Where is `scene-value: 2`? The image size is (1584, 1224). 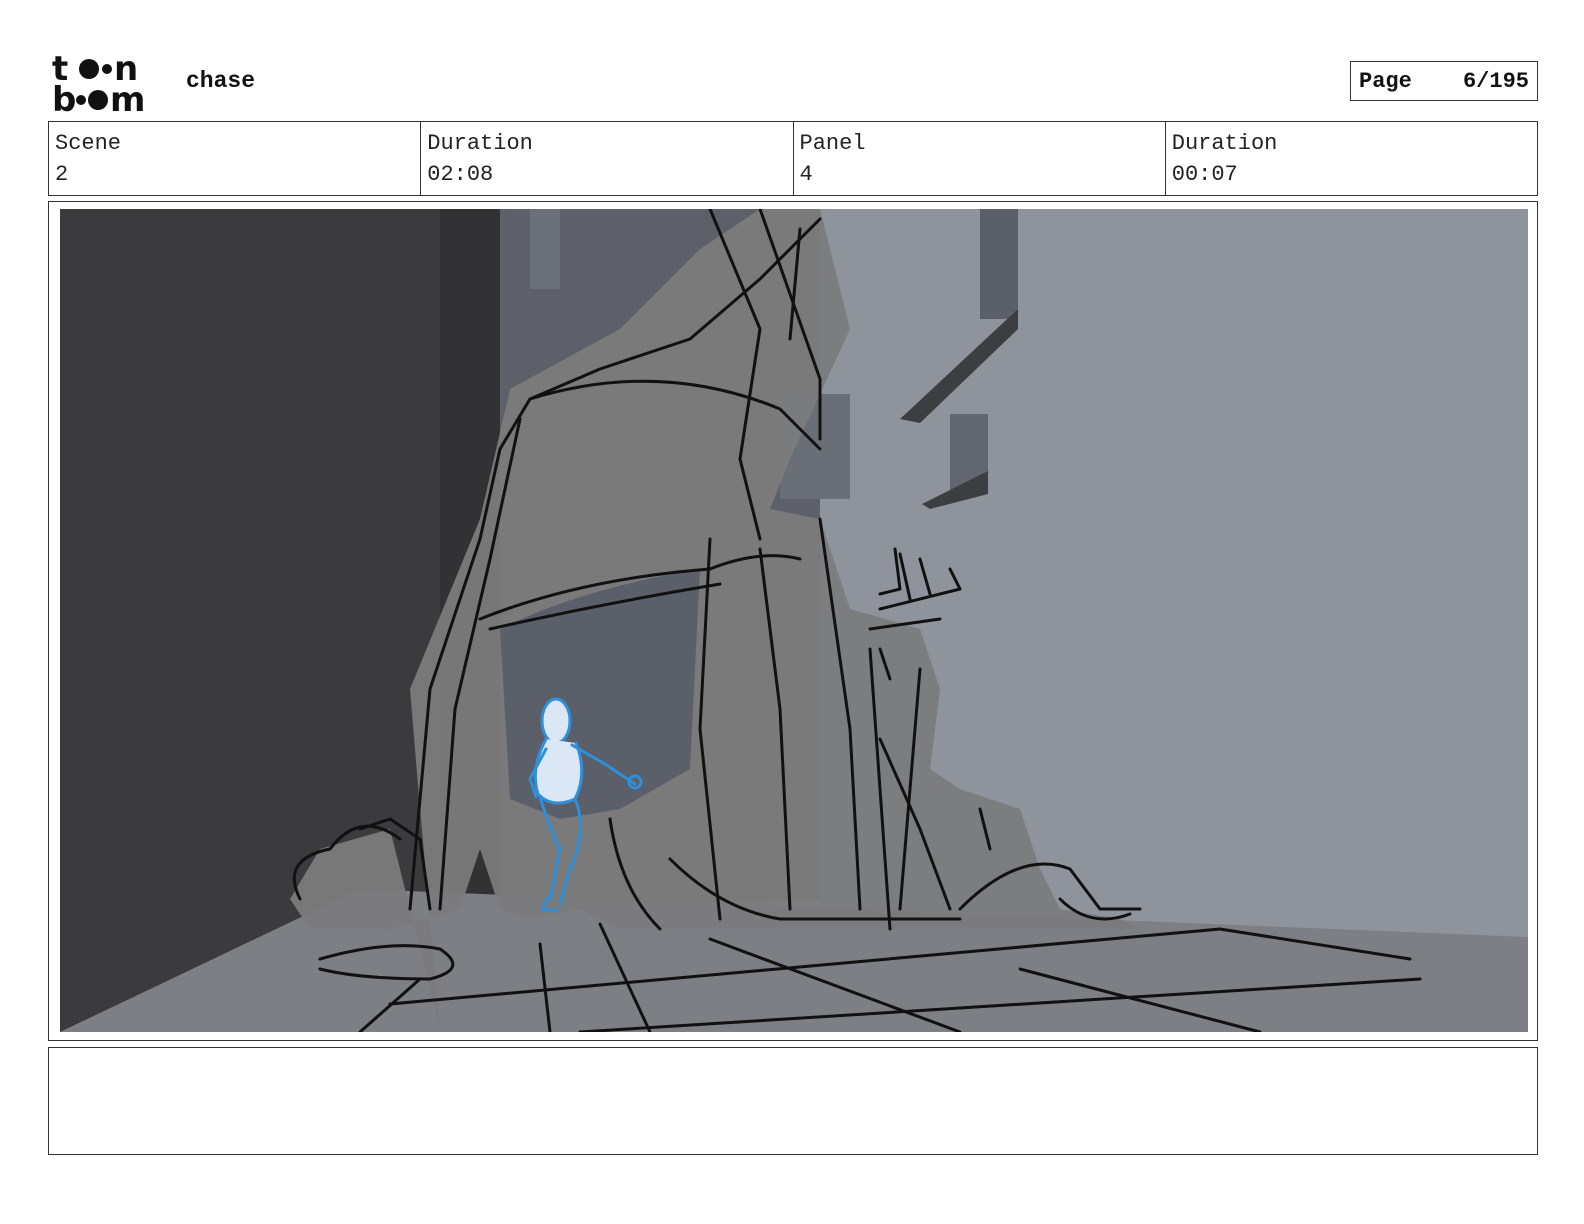 scene-value: 2 is located at coordinates (62, 174).